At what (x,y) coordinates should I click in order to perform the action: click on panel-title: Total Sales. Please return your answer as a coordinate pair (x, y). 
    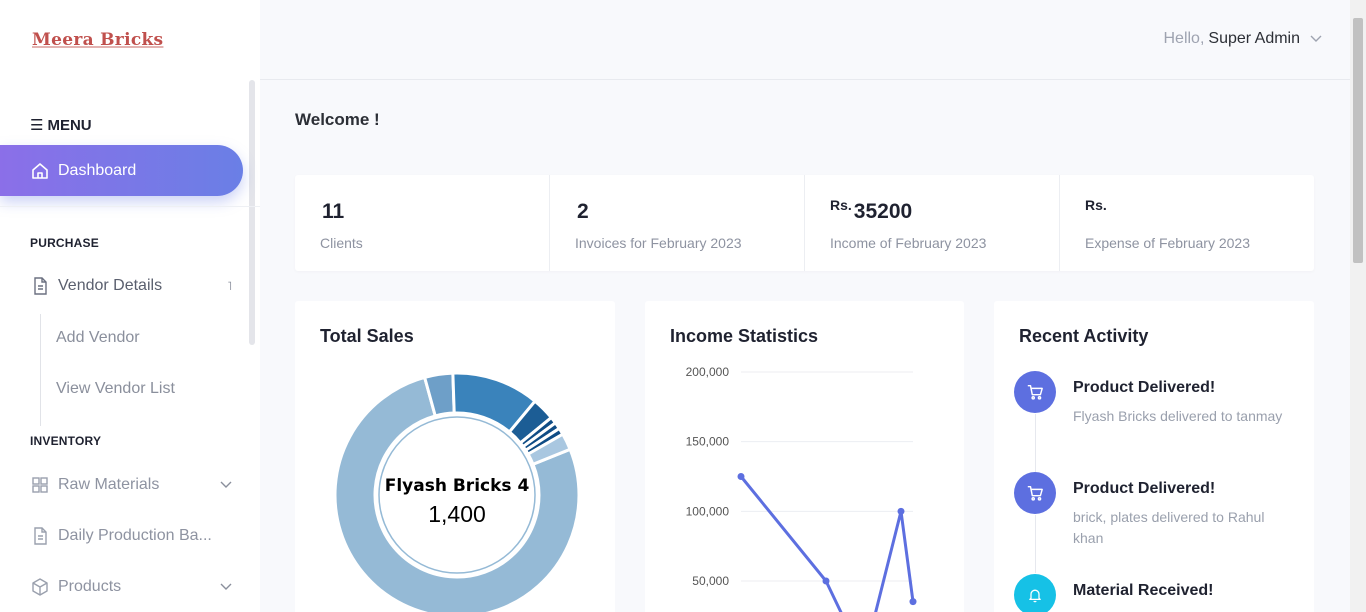
    Looking at the image, I should click on (367, 336).